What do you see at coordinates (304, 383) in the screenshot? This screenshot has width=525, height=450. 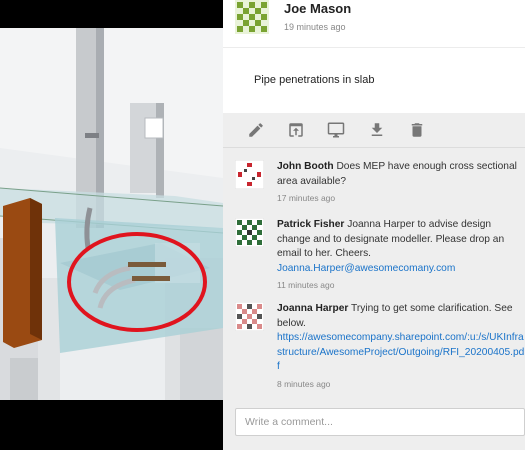 I see `comment-timestamp: 8 minutes ago` at bounding box center [304, 383].